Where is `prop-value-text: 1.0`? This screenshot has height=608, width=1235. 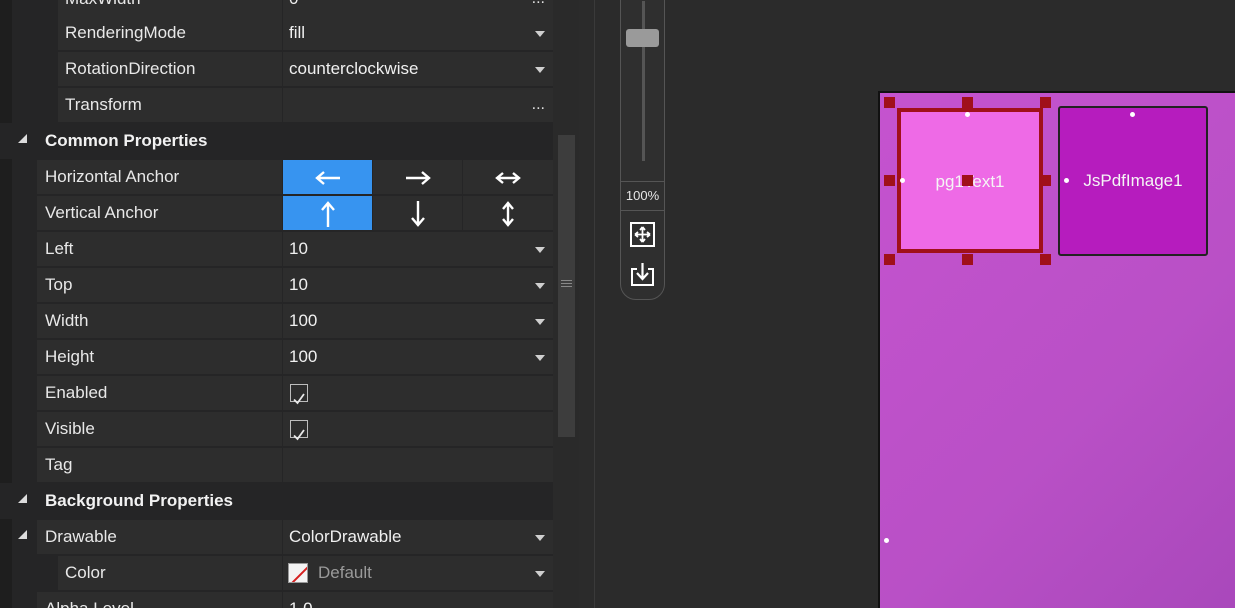 prop-value-text: 1.0 is located at coordinates (301, 603).